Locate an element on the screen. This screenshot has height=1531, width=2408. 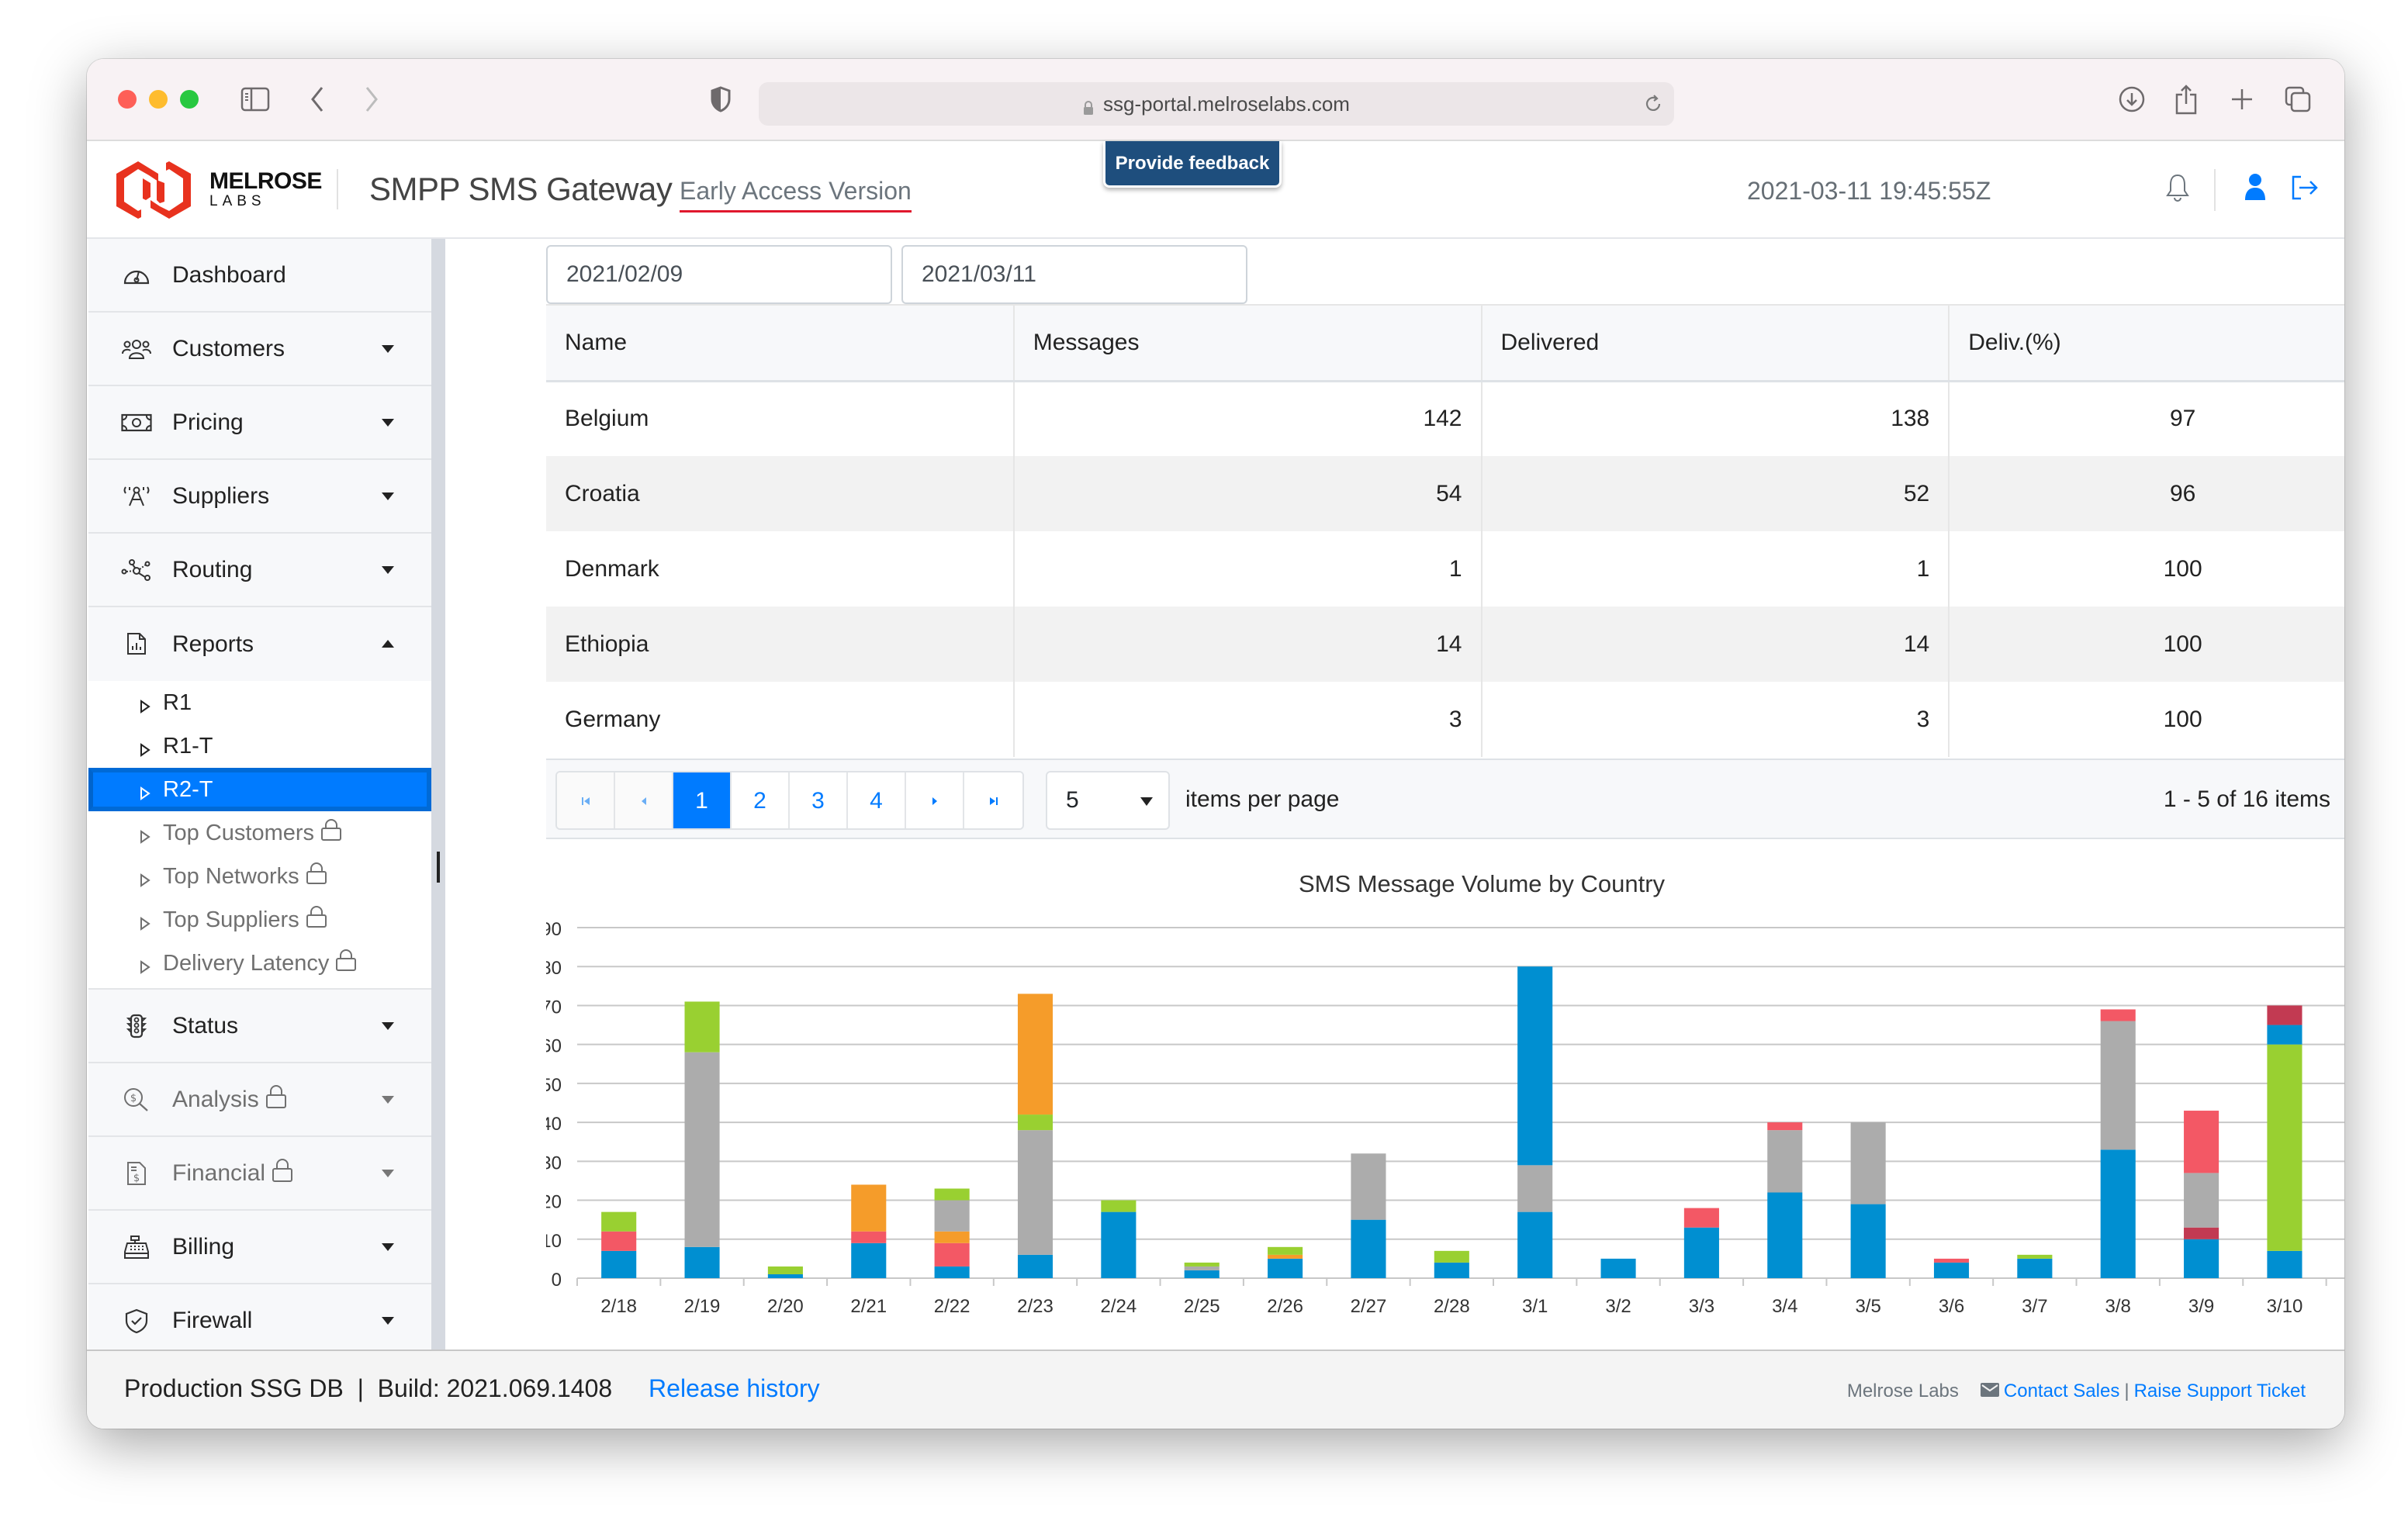
sidebar-item-analysis: $ Analysis is located at coordinates (259, 1100).